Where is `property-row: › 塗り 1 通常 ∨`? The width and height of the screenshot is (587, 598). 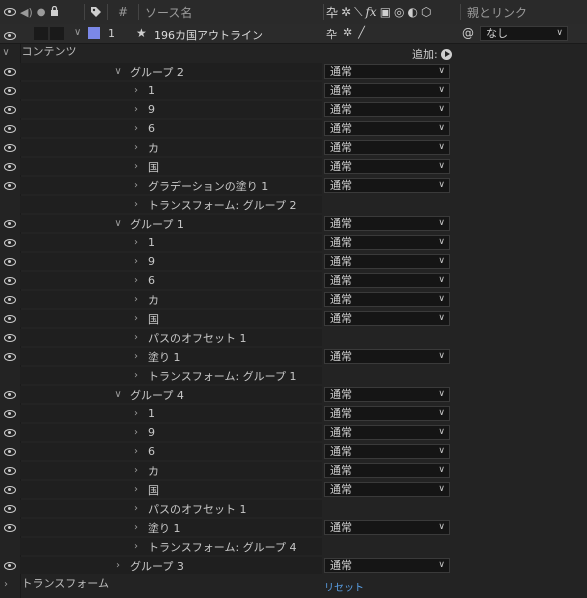 property-row: › 塗り 1 通常 ∨ is located at coordinates (293, 356).